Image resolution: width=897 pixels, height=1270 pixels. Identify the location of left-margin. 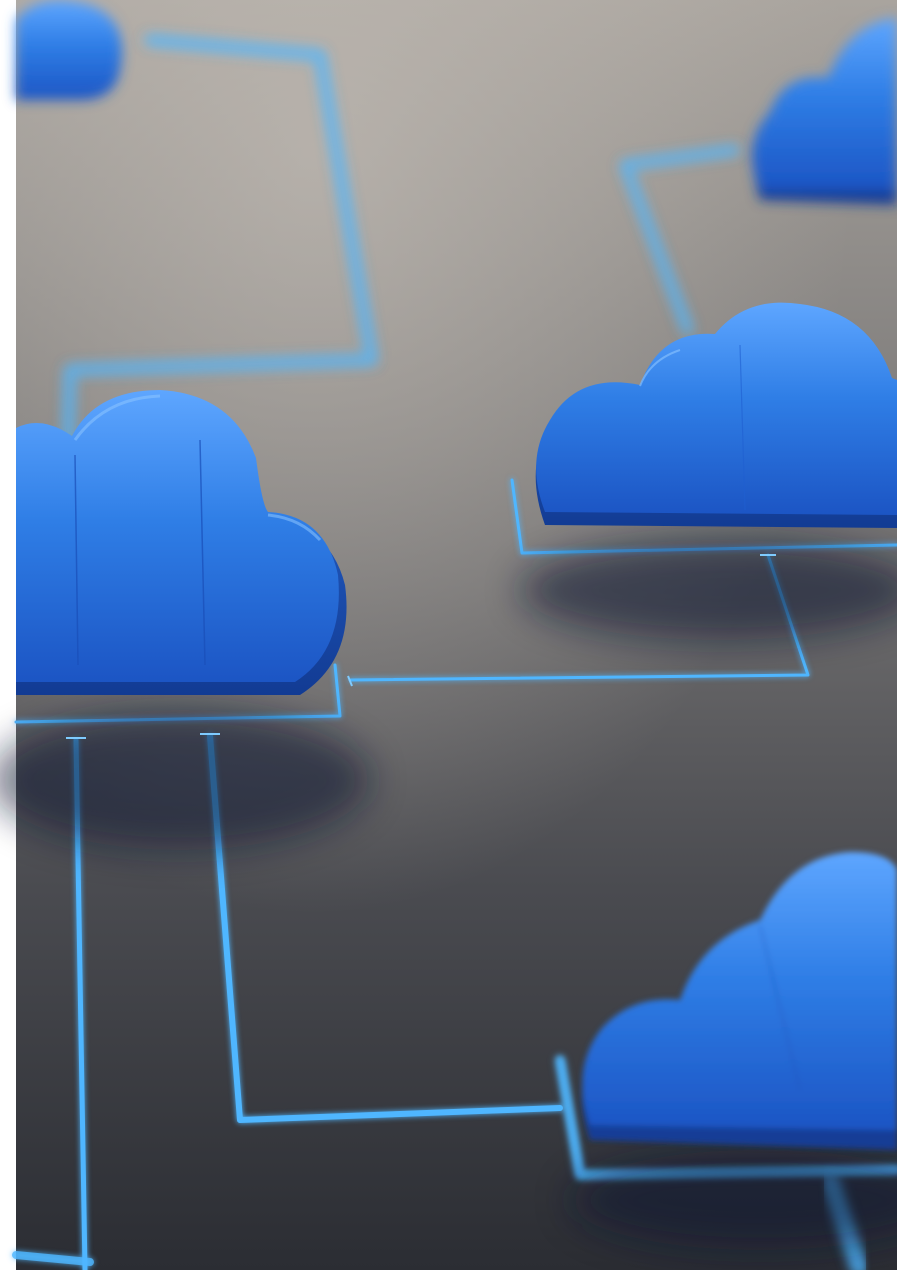
(8, 635).